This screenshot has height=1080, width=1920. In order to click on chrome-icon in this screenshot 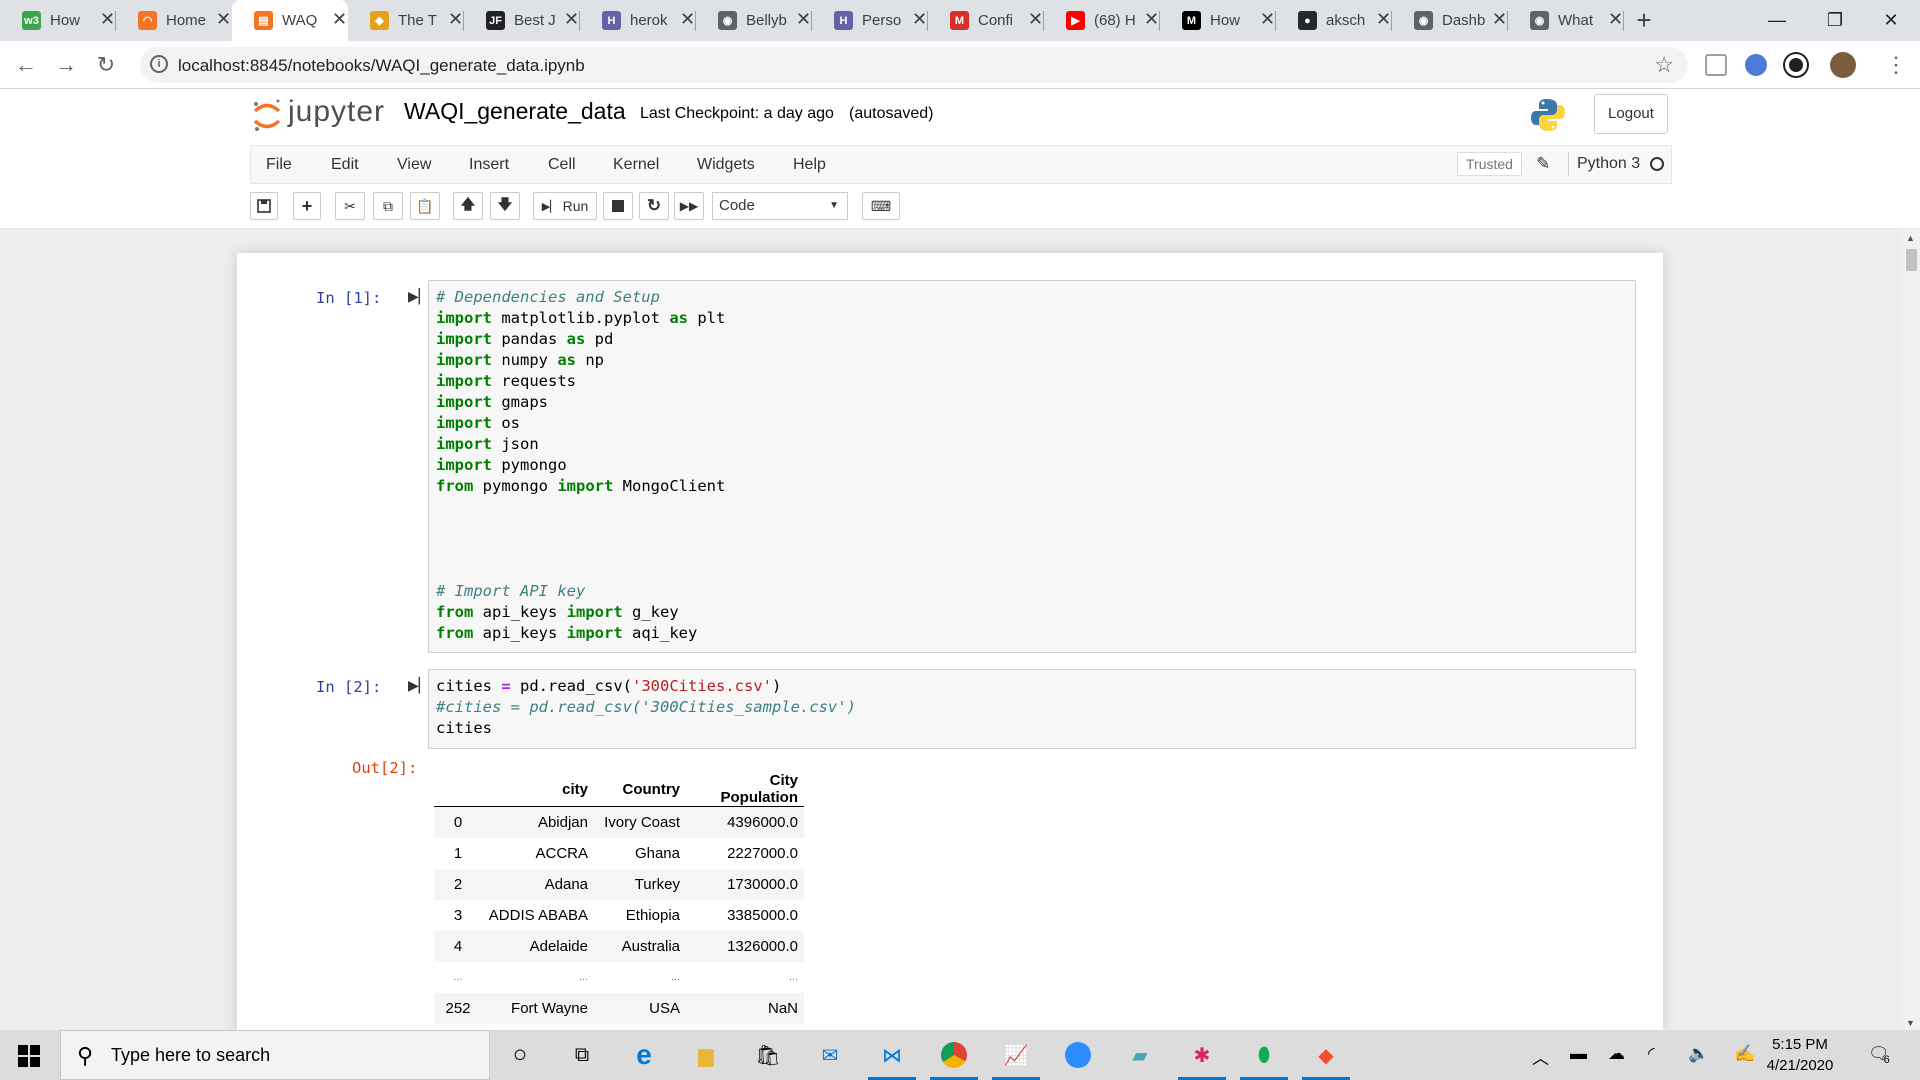, I will do `click(954, 1059)`.